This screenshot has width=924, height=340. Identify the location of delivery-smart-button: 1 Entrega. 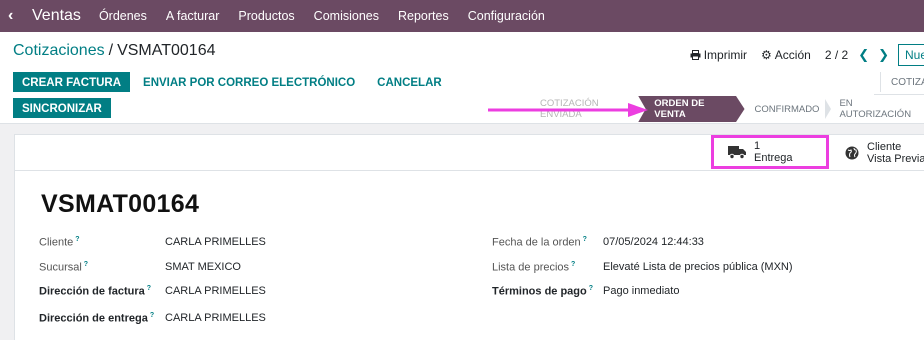
(770, 152).